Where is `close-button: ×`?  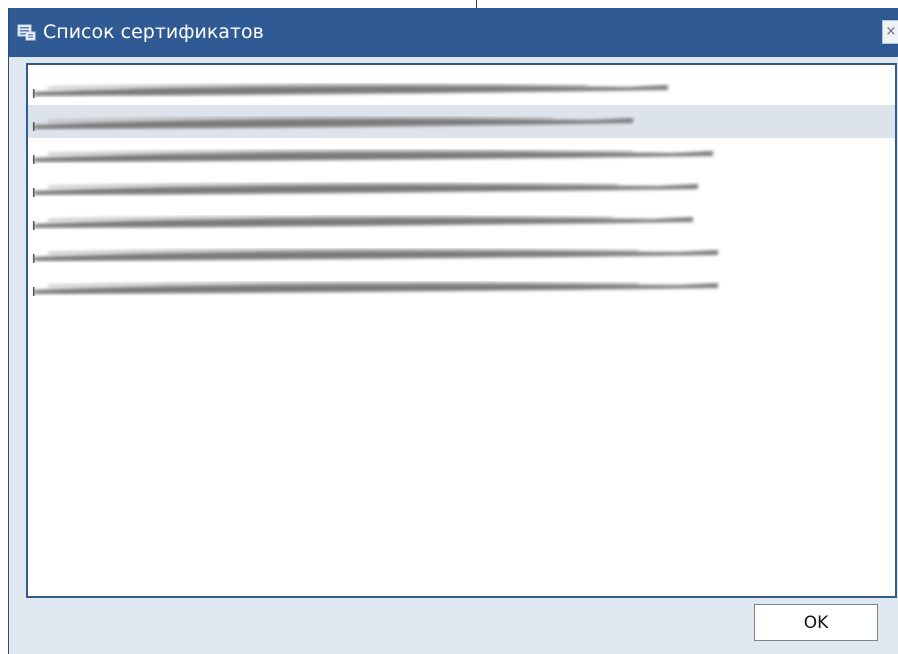
close-button: × is located at coordinates (890, 32).